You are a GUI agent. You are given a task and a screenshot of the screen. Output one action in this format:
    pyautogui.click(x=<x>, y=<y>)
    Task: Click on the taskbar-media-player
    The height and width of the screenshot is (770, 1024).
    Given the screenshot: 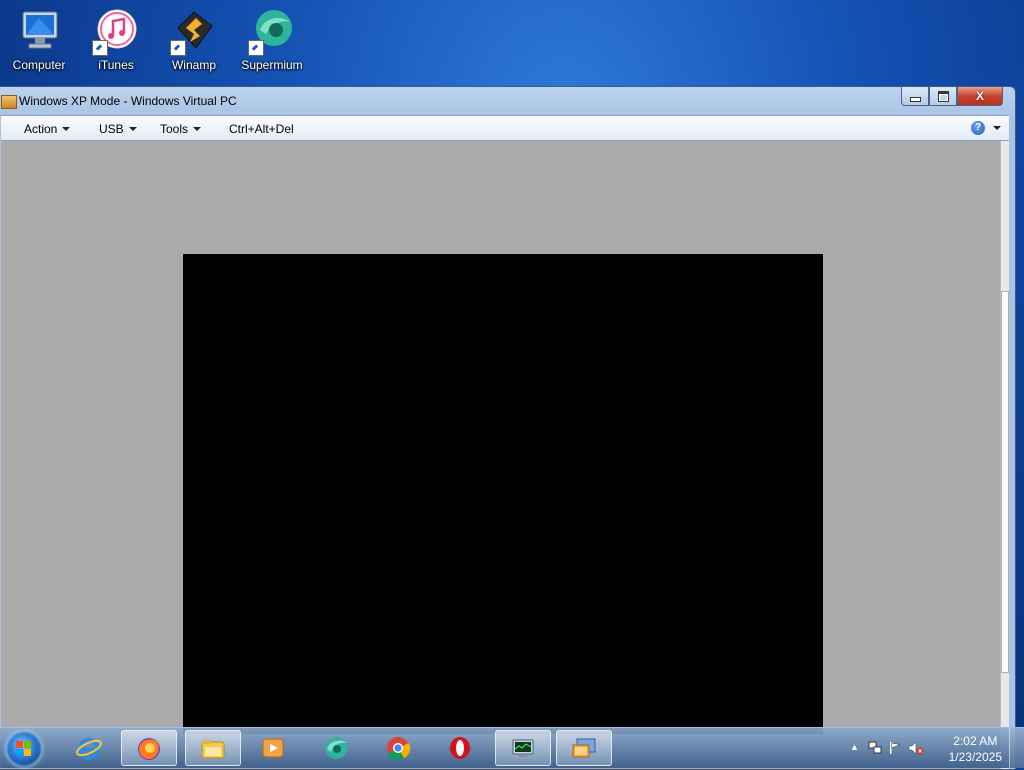 What is the action you would take?
    pyautogui.click(x=274, y=748)
    